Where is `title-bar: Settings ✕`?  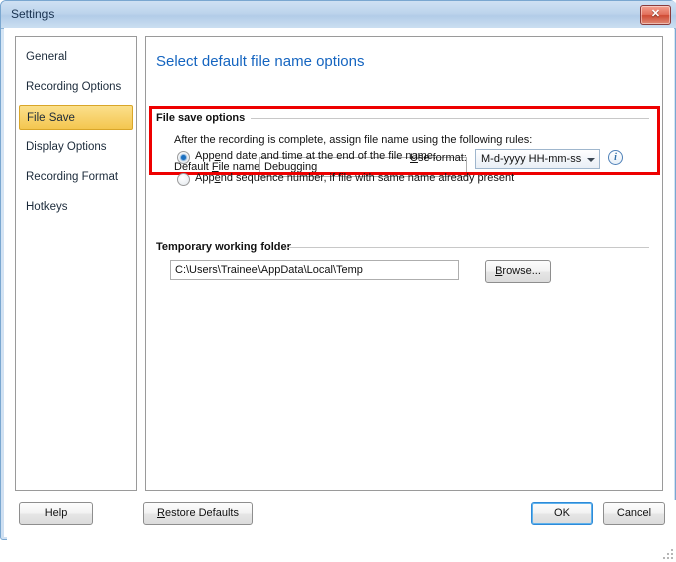 title-bar: Settings ✕ is located at coordinates (338, 15).